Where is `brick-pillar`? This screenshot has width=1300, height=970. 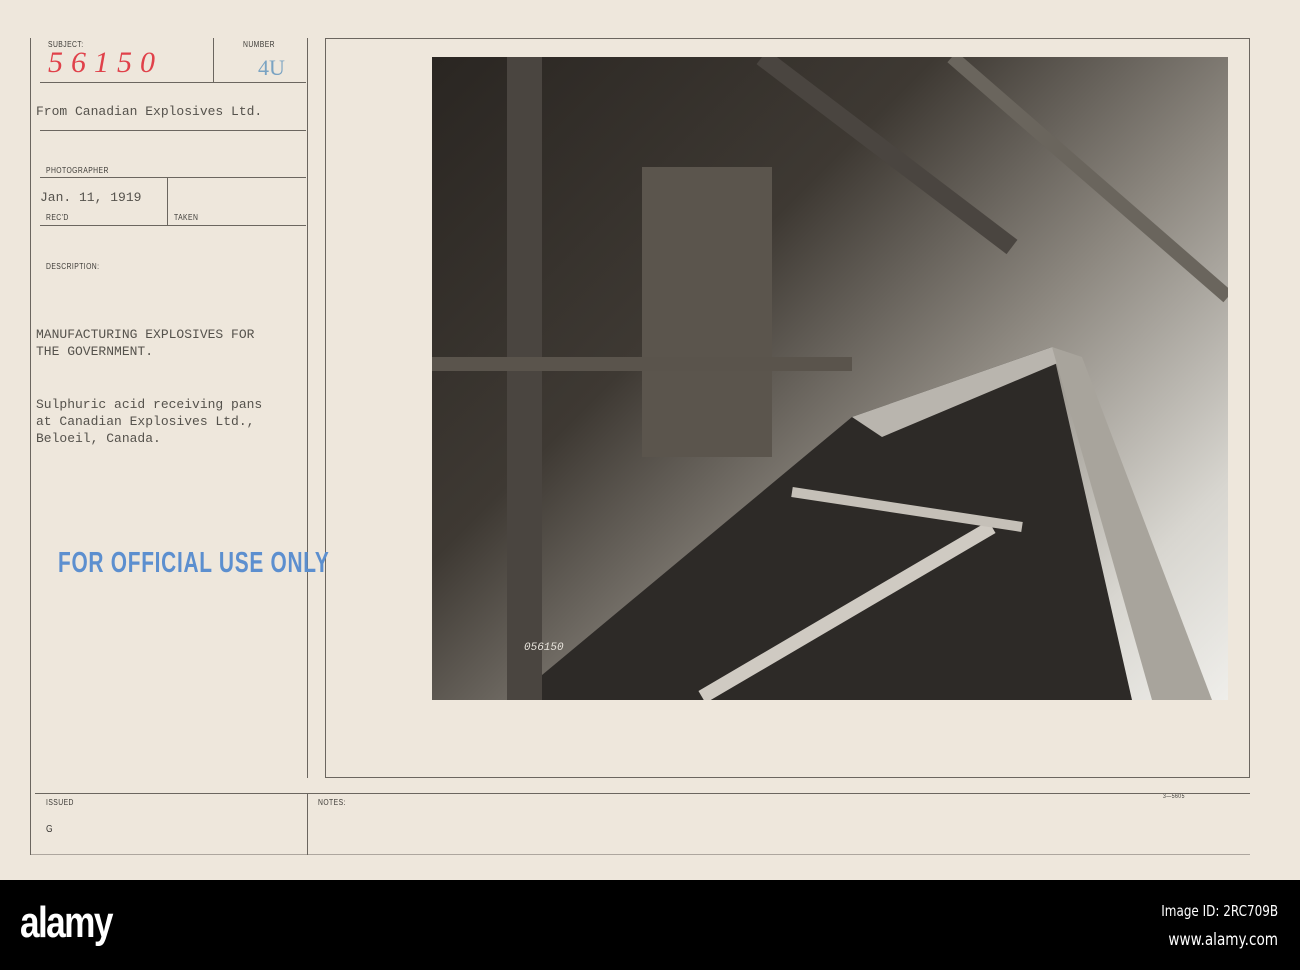
brick-pillar is located at coordinates (707, 312).